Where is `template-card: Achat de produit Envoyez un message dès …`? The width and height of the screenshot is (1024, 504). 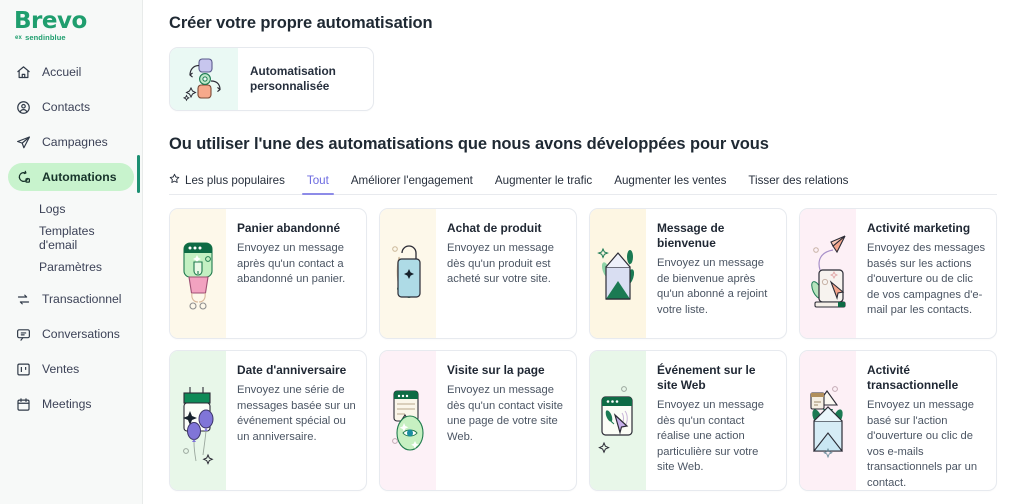
template-card: Achat de produit Envoyez un message dès … is located at coordinates (478, 273).